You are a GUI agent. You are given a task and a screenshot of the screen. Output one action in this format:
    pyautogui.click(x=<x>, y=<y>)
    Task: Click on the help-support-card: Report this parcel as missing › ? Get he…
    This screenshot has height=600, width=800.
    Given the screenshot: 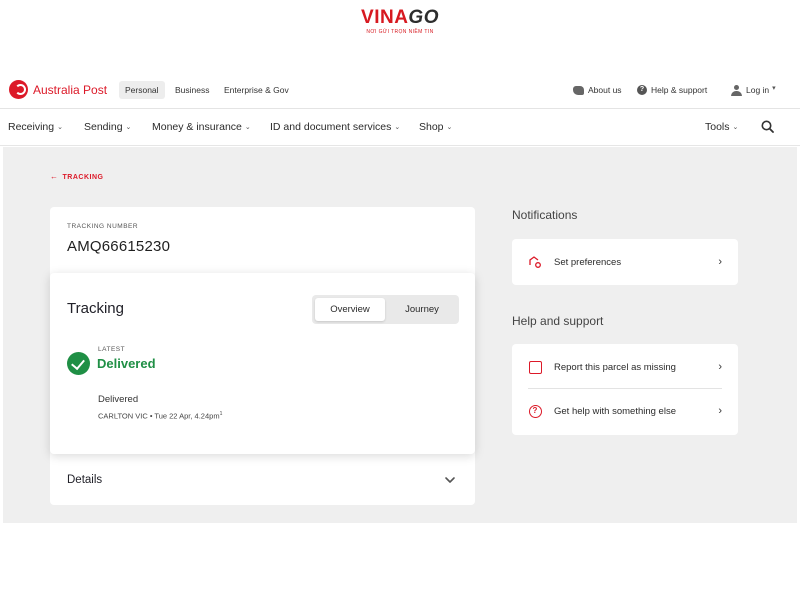 What is the action you would take?
    pyautogui.click(x=625, y=389)
    